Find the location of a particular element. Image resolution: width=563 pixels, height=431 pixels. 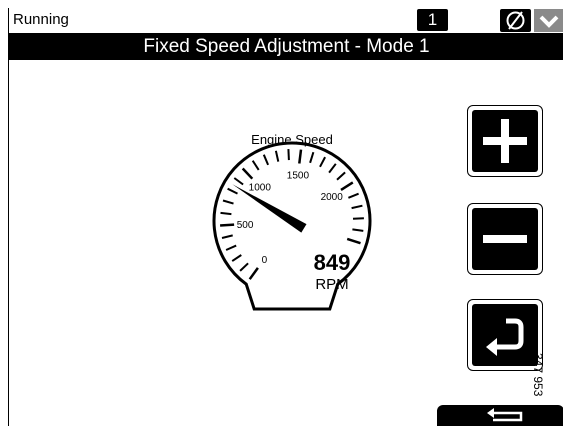

increase-button is located at coordinates (505, 141).